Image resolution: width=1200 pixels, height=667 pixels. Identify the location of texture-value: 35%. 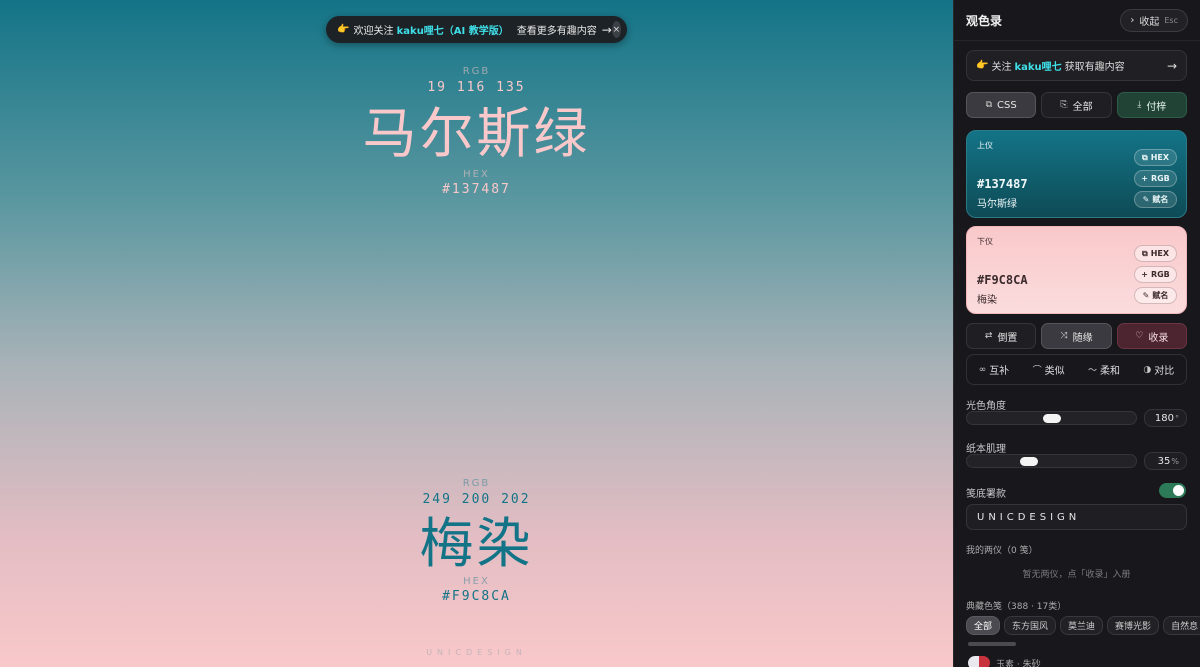
(1165, 461).